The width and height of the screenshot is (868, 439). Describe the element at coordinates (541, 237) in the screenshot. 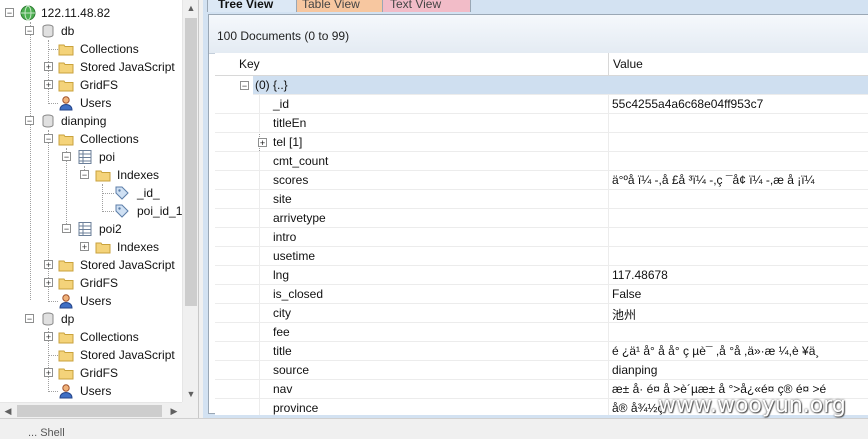

I see `table-row: intro` at that location.